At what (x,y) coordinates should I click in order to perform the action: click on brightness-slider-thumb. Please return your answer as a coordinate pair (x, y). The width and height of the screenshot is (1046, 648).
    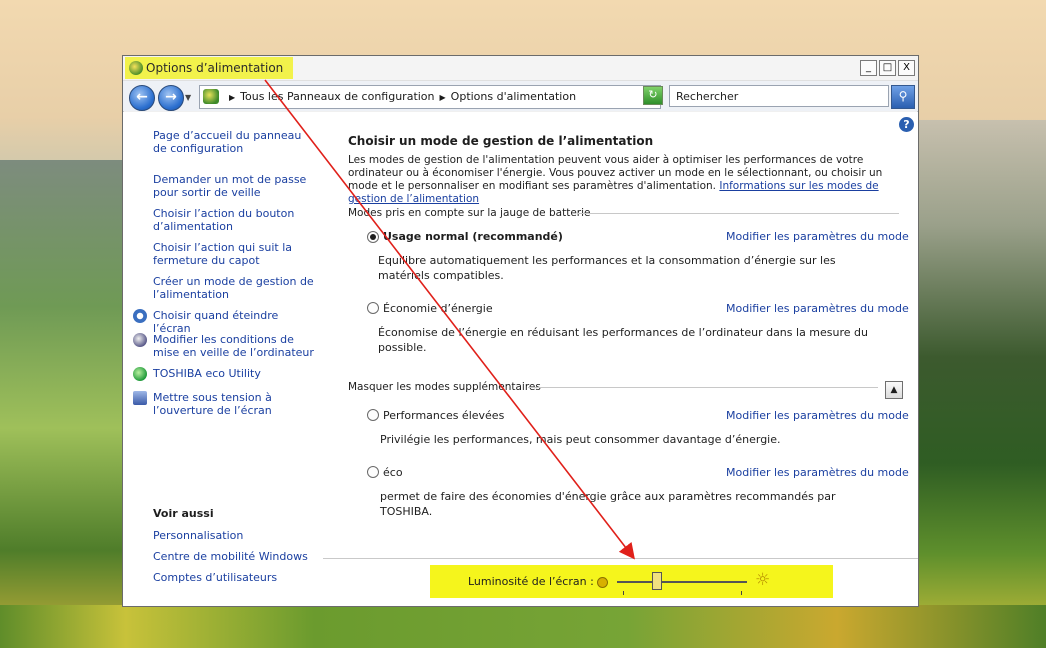
    Looking at the image, I should click on (657, 581).